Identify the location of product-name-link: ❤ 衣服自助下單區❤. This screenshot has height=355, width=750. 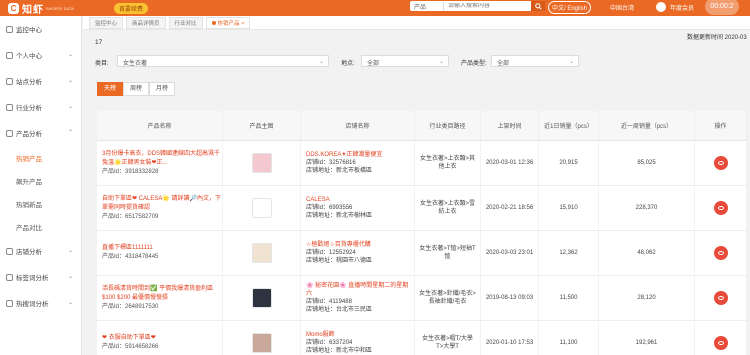
(129, 338).